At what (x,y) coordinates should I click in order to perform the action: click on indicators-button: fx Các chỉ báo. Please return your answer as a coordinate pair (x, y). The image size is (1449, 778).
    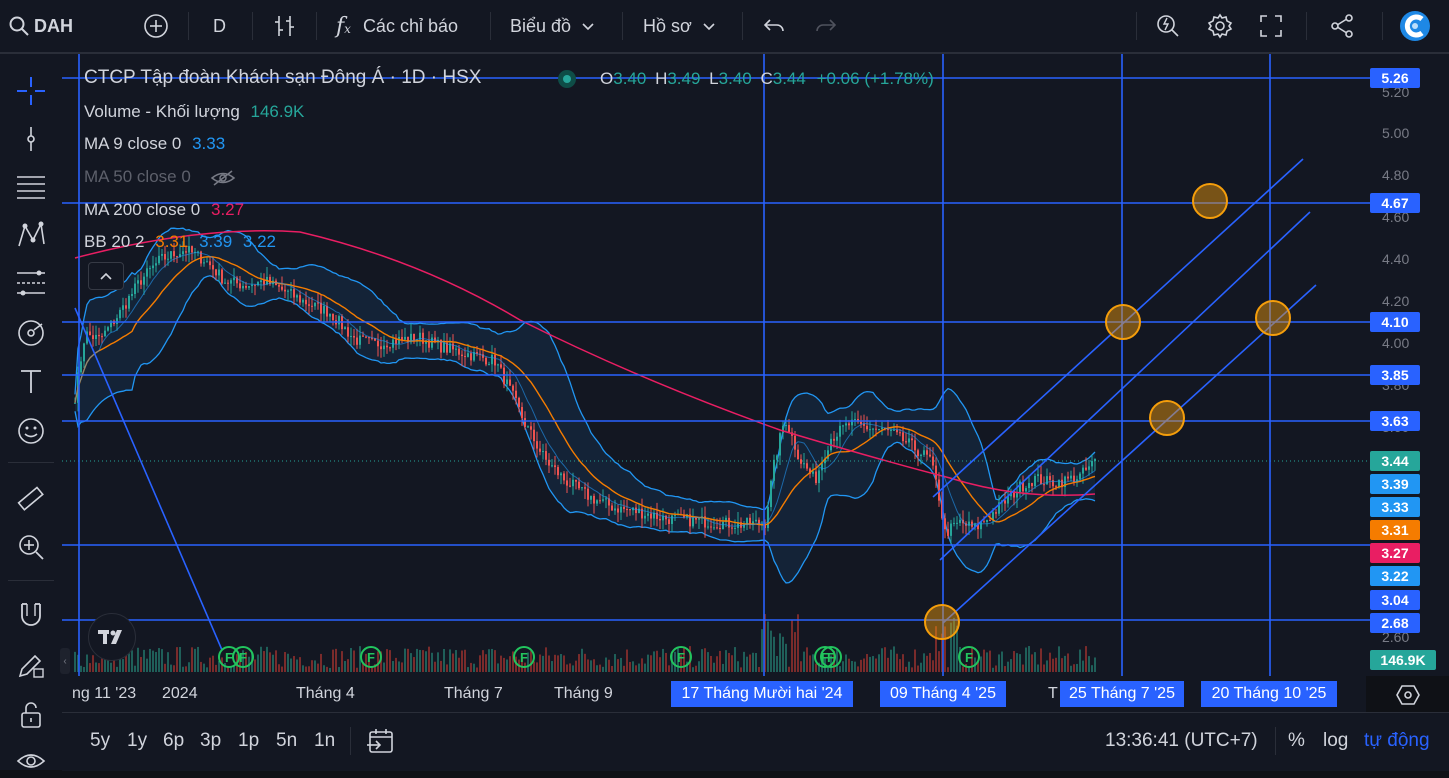
    Looking at the image, I should click on (397, 26).